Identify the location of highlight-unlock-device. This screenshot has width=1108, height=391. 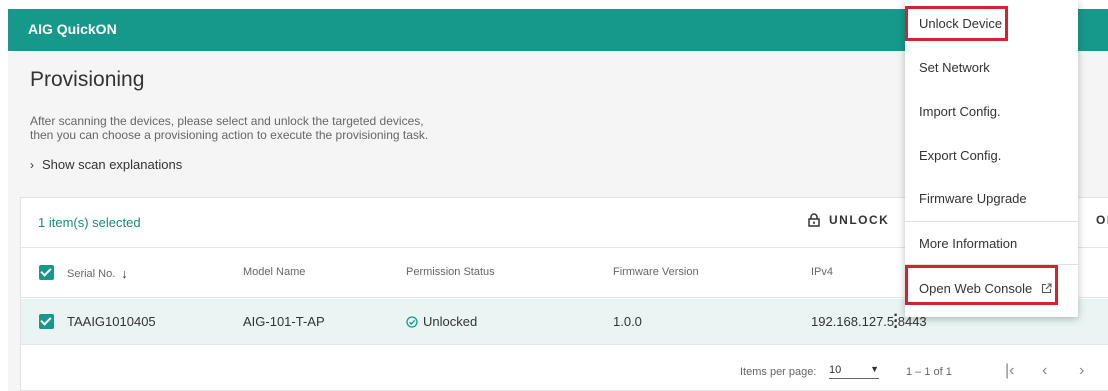
(956, 23).